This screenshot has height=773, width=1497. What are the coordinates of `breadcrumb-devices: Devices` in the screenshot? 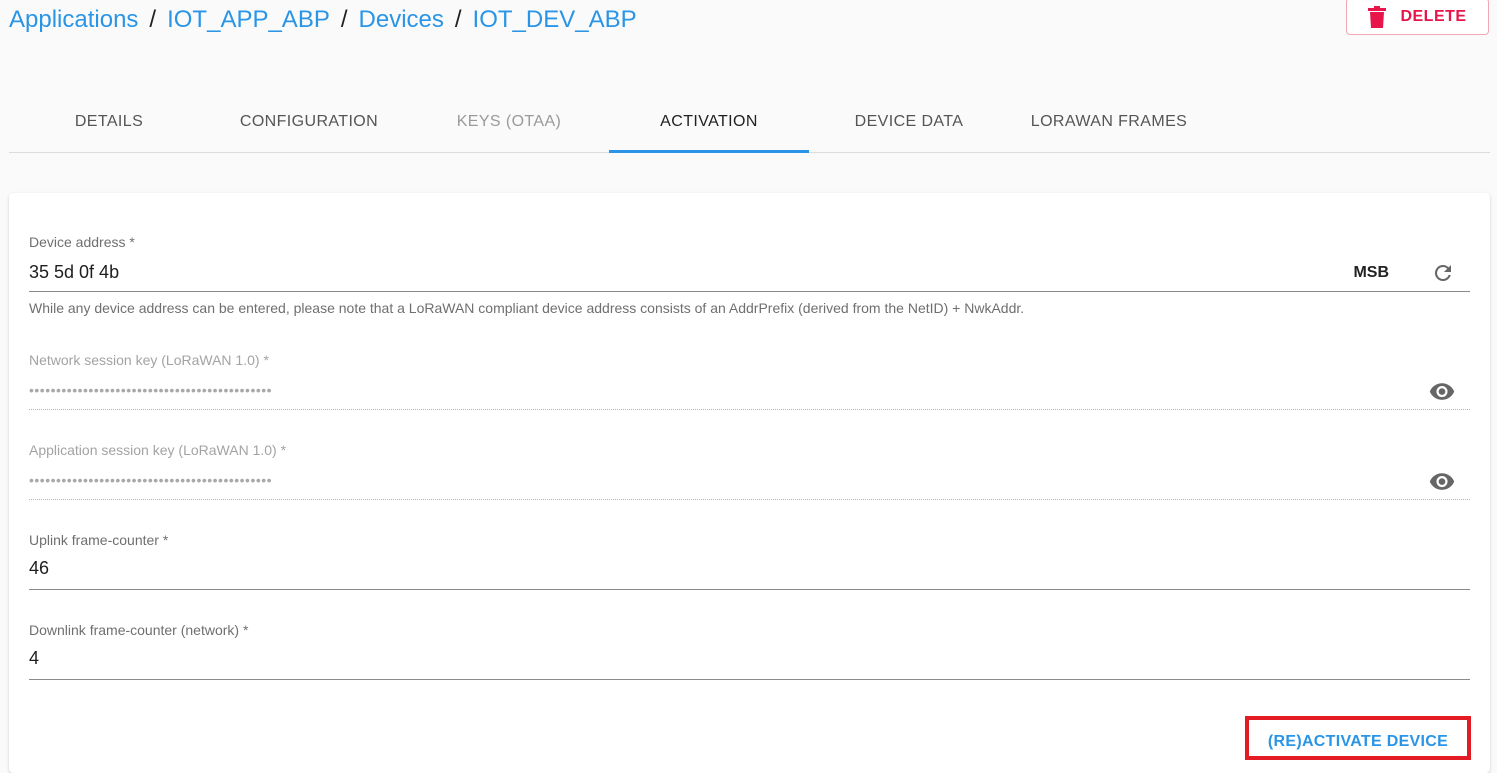 It's located at (401, 20).